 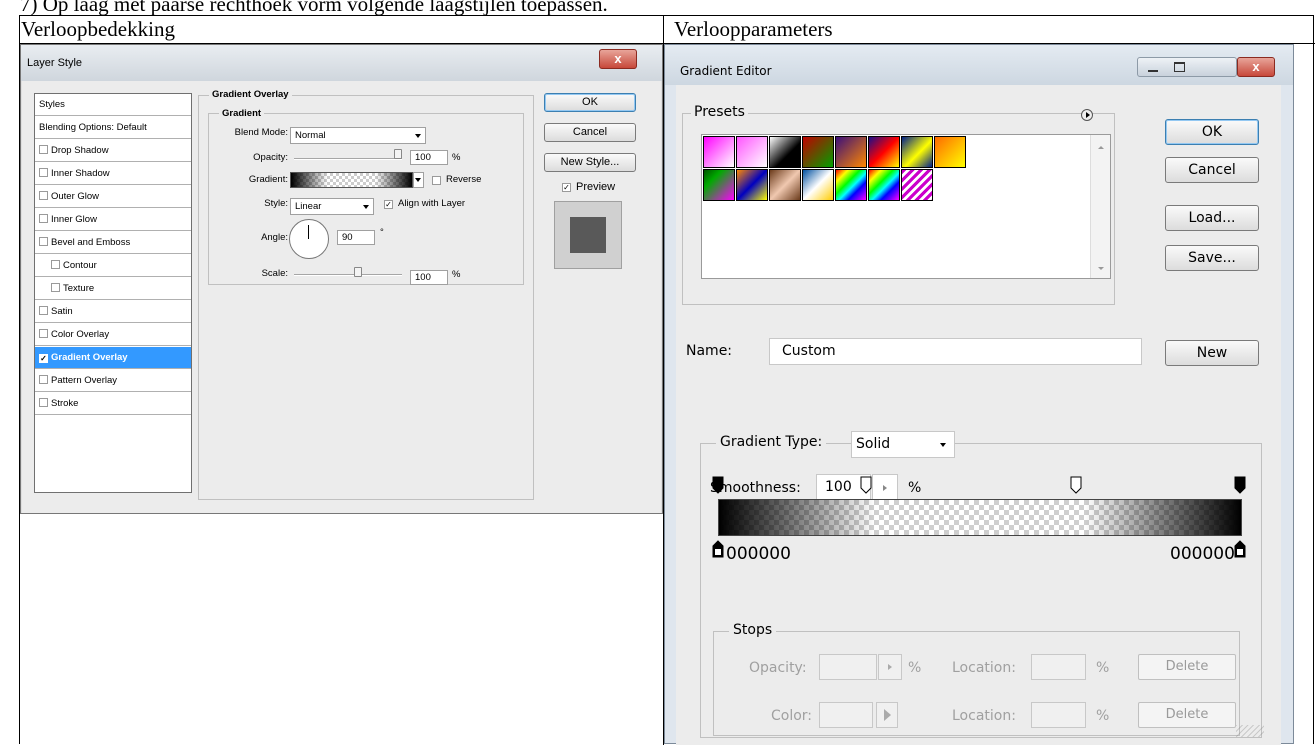 What do you see at coordinates (356, 237) in the screenshot?
I see `angle-input: 90` at bounding box center [356, 237].